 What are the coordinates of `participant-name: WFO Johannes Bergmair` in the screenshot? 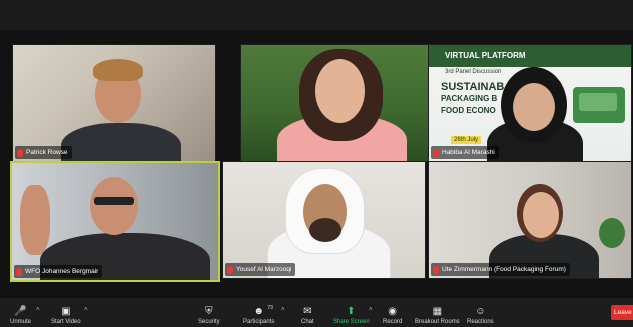 It's located at (62, 271).